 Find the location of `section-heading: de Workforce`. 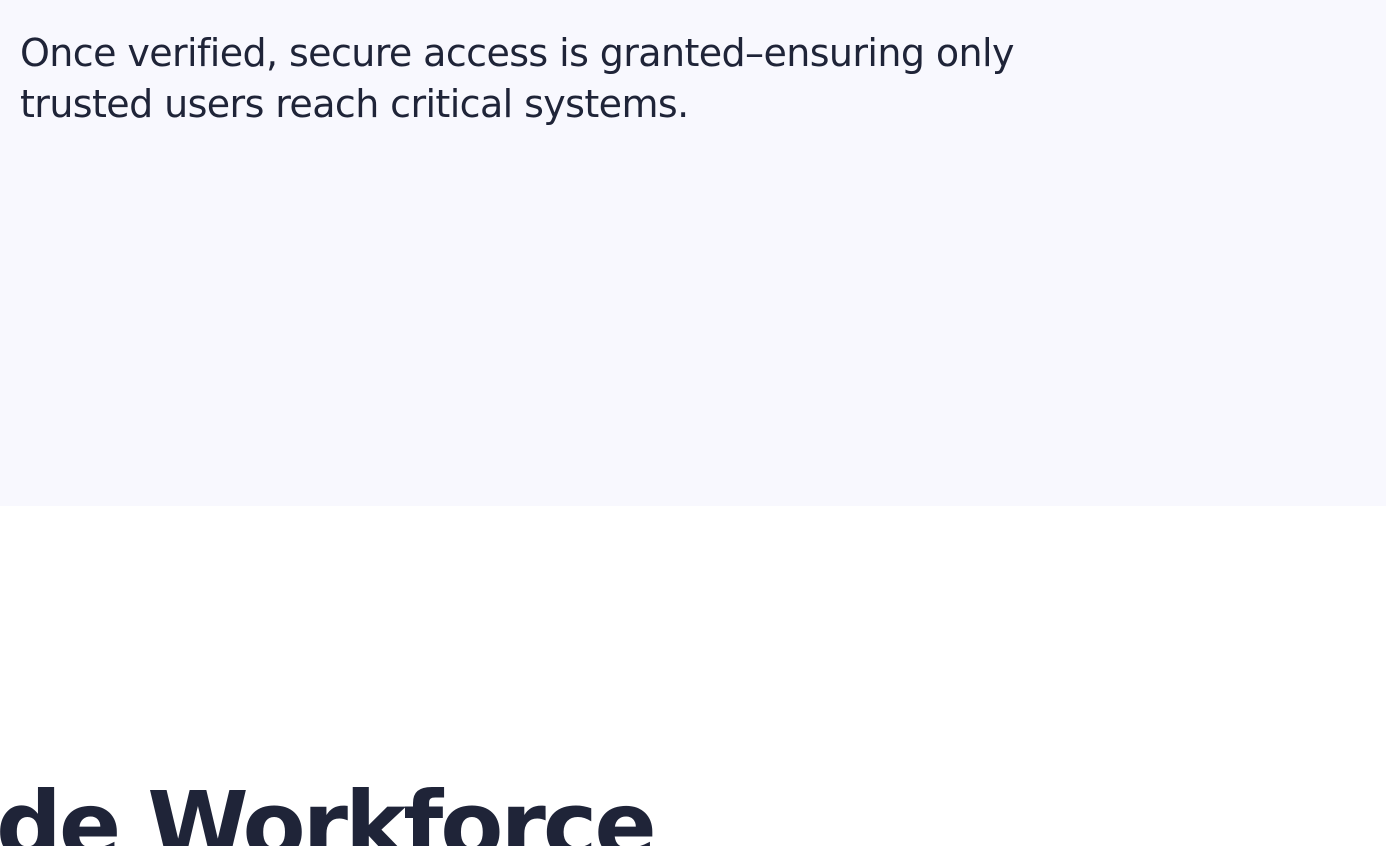

section-heading: de Workforce is located at coordinates (328, 809).